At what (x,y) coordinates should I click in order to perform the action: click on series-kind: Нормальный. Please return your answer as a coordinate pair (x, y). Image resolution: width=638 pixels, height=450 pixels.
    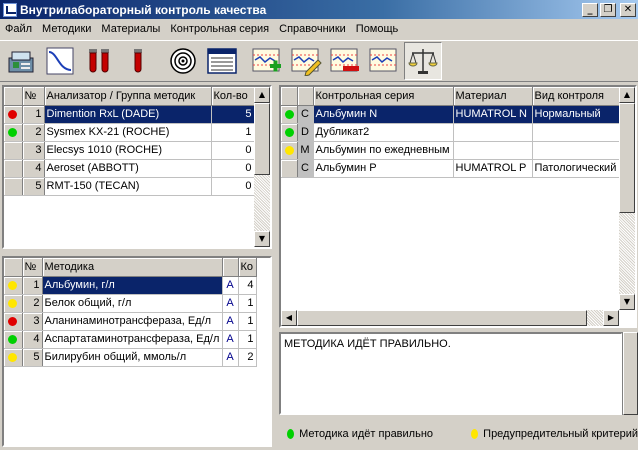
    Looking at the image, I should click on (576, 114).